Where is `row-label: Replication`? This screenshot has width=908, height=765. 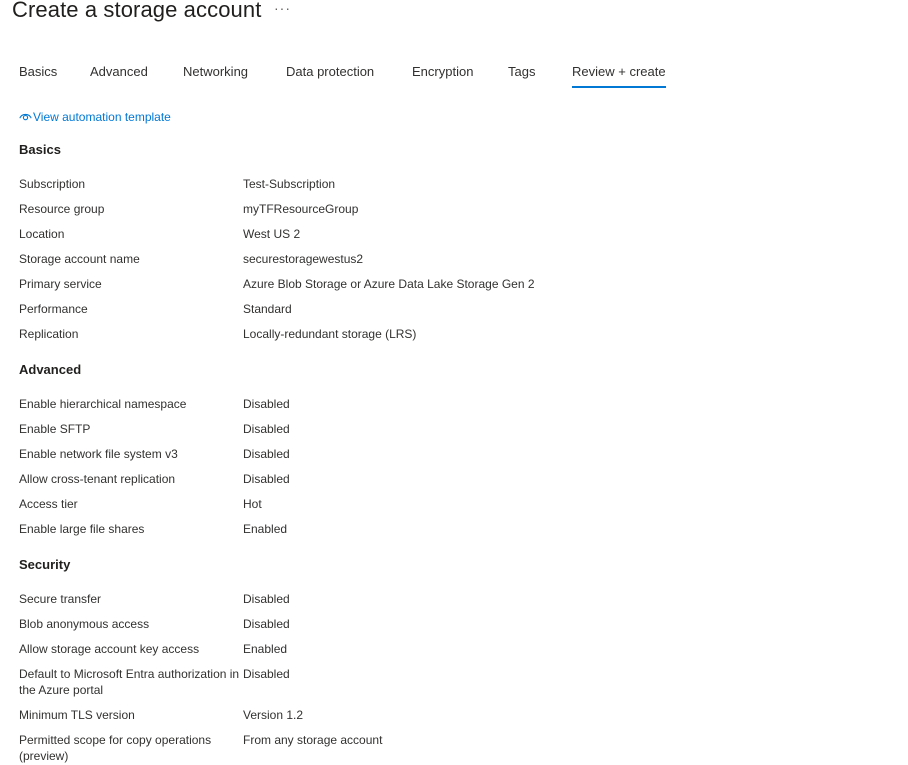 row-label: Replication is located at coordinates (49, 334).